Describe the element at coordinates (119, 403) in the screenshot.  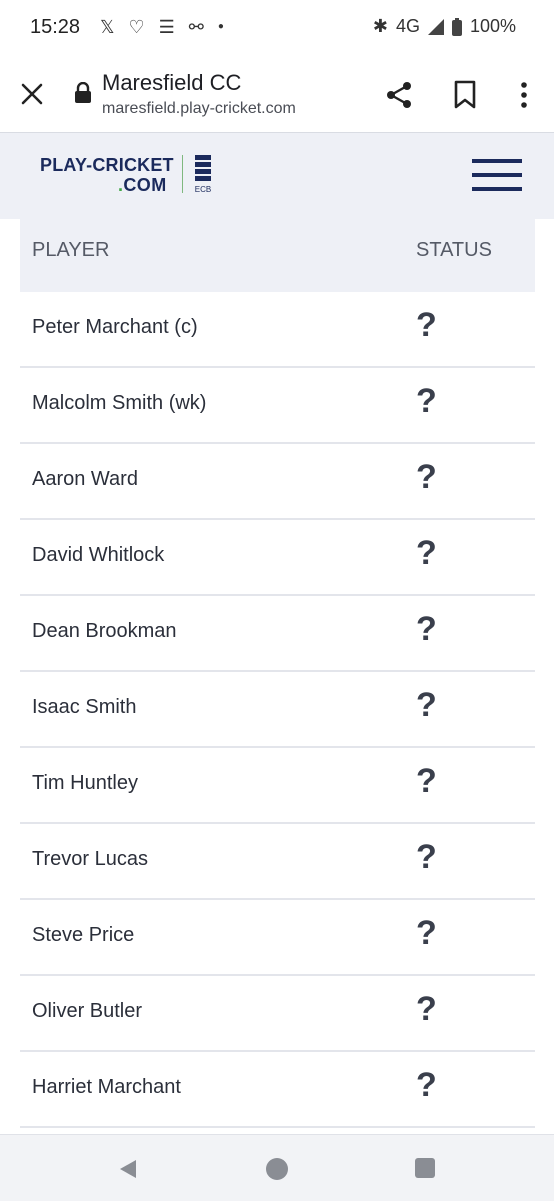
I see `player-name: Malcolm Smith (wk)` at that location.